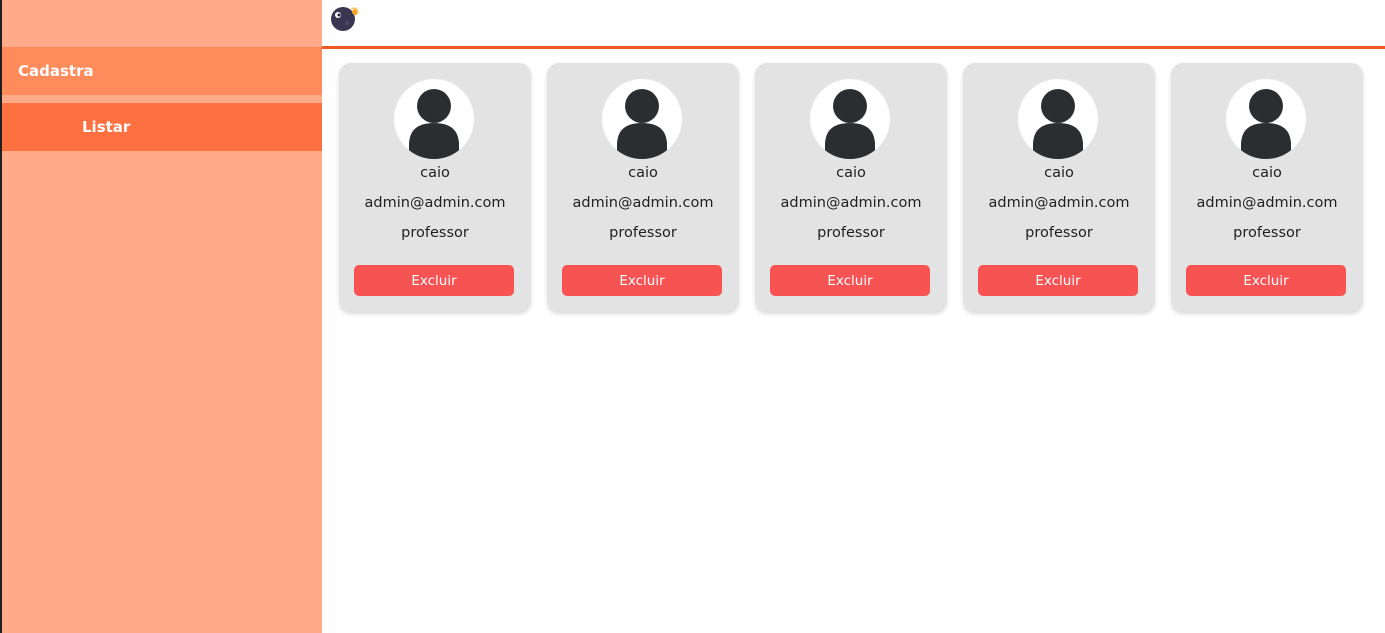 The image size is (1385, 633). What do you see at coordinates (162, 127) in the screenshot?
I see `sidebar-item-listar: Listar` at bounding box center [162, 127].